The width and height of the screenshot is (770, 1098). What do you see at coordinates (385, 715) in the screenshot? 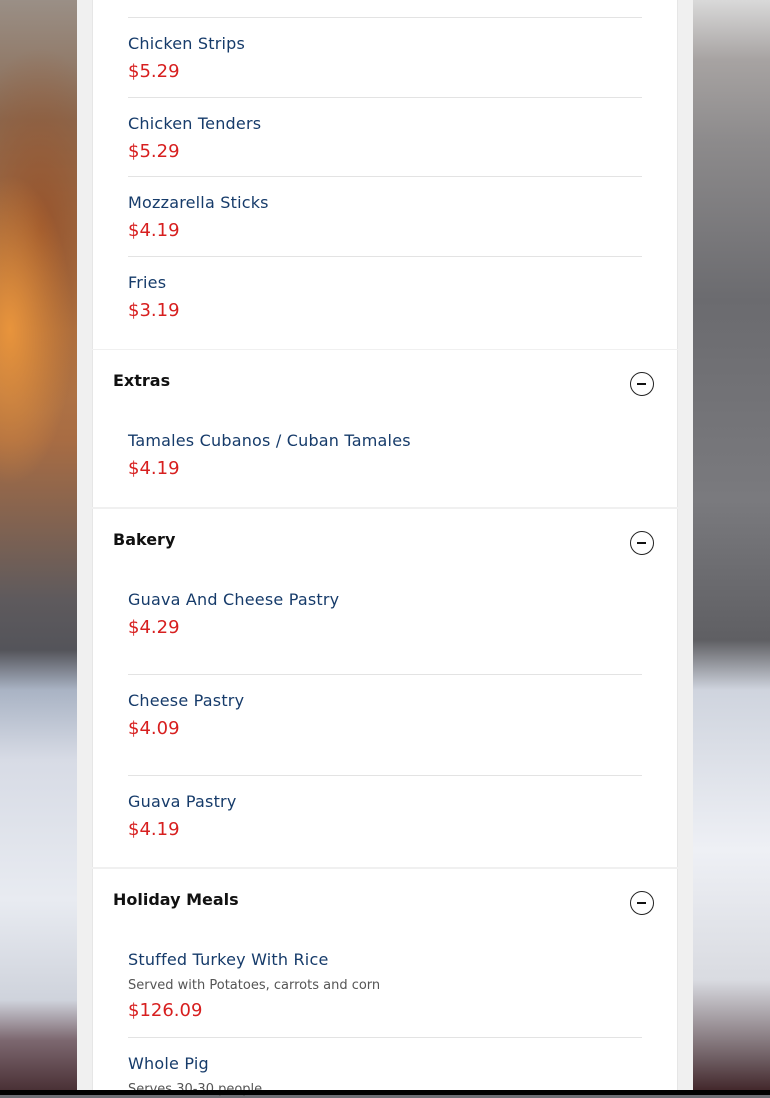
I see `menu-item: Cheese Pastry $4.09` at bounding box center [385, 715].